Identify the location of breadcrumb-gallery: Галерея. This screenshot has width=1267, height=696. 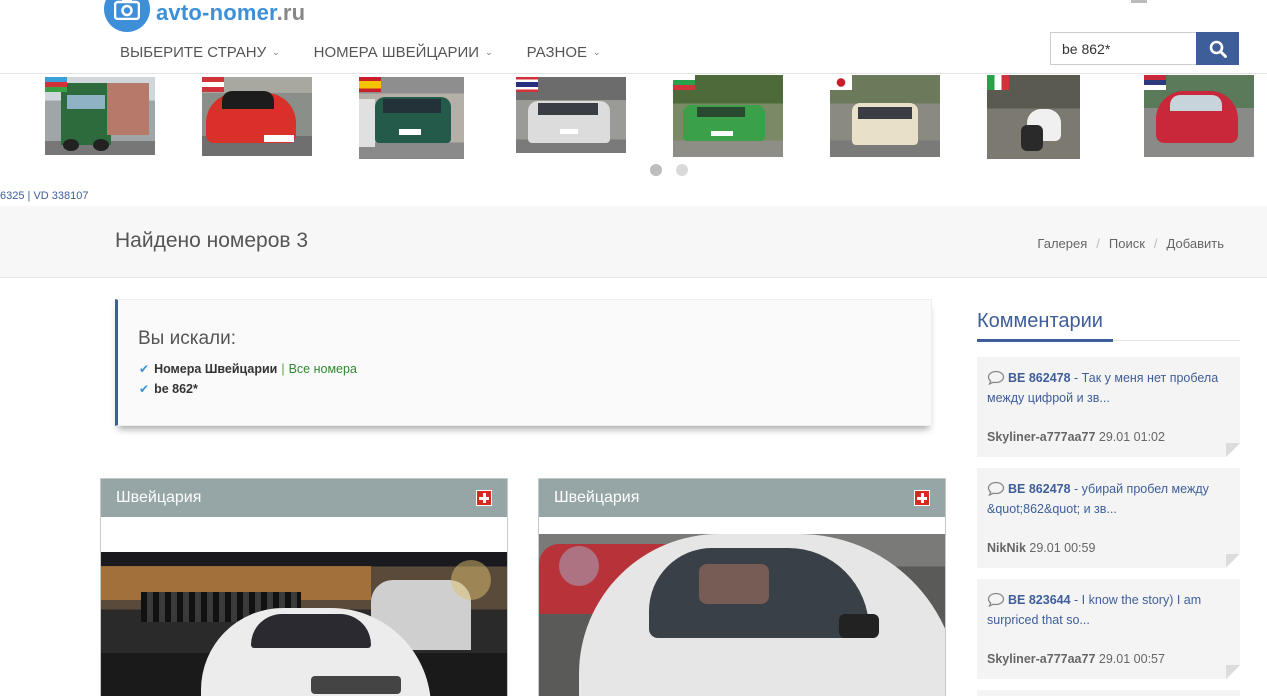
(1062, 243).